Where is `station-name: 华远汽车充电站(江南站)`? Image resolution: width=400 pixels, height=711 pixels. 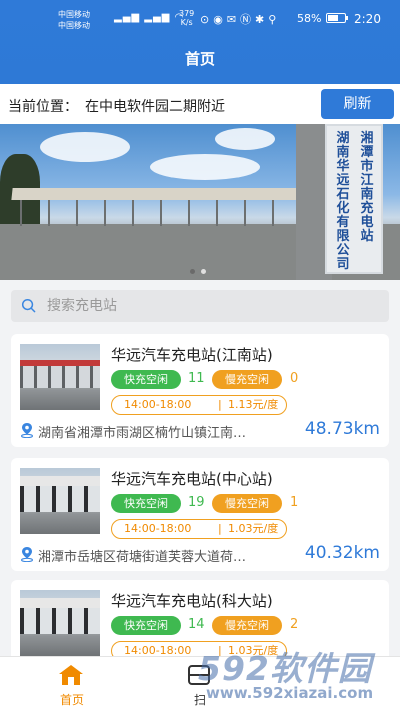 station-name: 华远汽车充电站(江南站) is located at coordinates (192, 355).